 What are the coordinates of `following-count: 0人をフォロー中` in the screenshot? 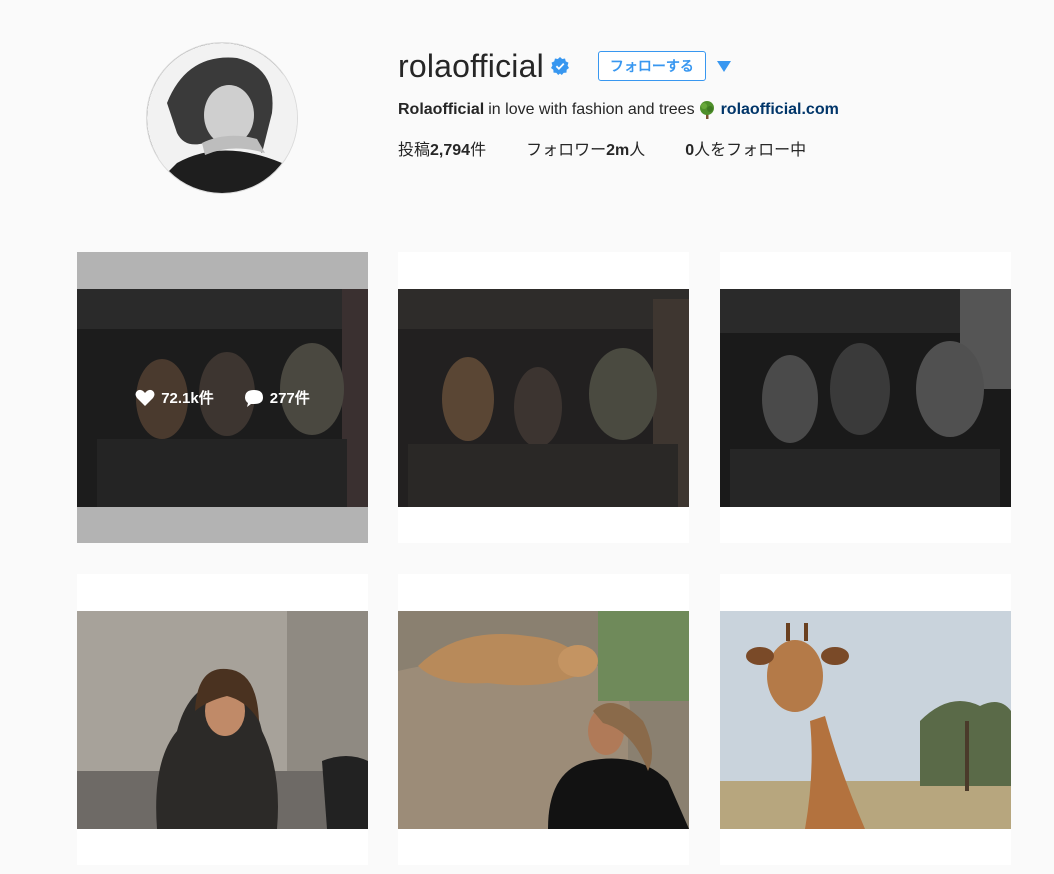 It's located at (745, 148).